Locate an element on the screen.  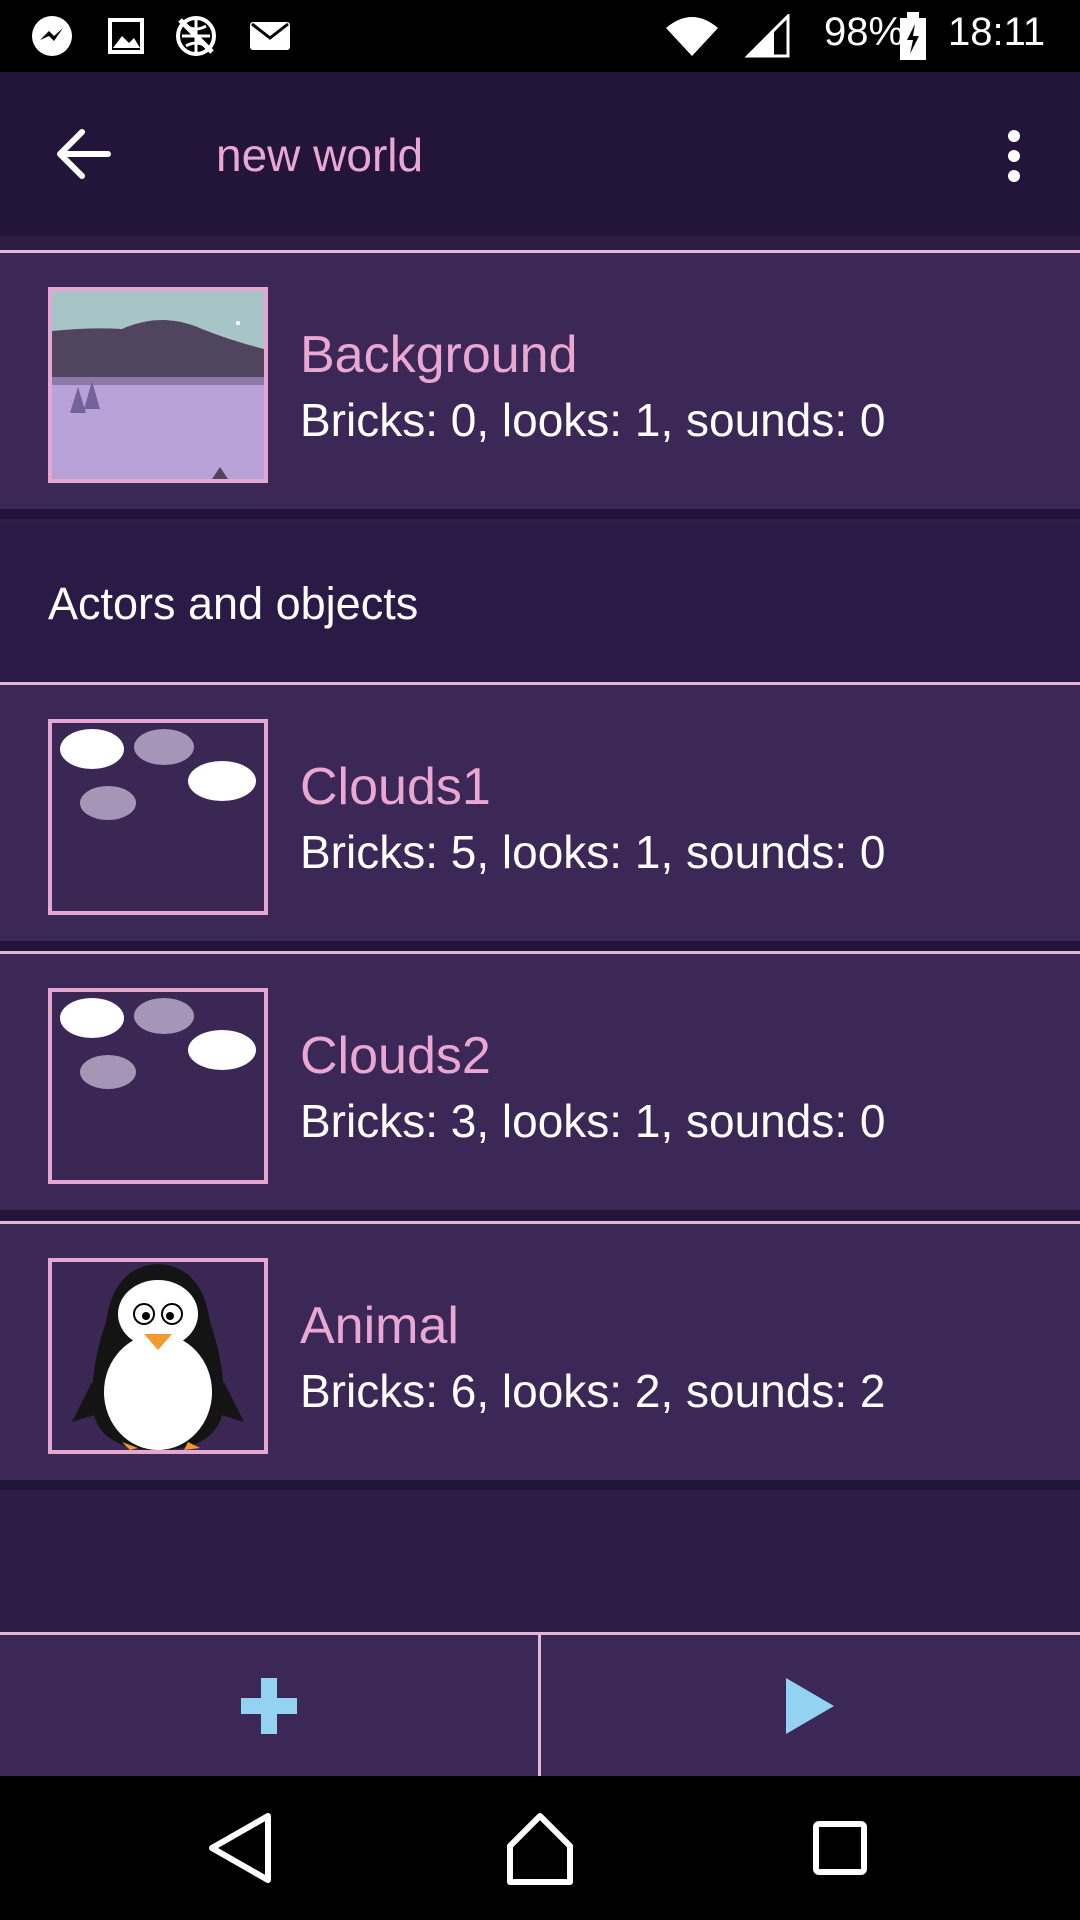
play-icon is located at coordinates (810, 1705).